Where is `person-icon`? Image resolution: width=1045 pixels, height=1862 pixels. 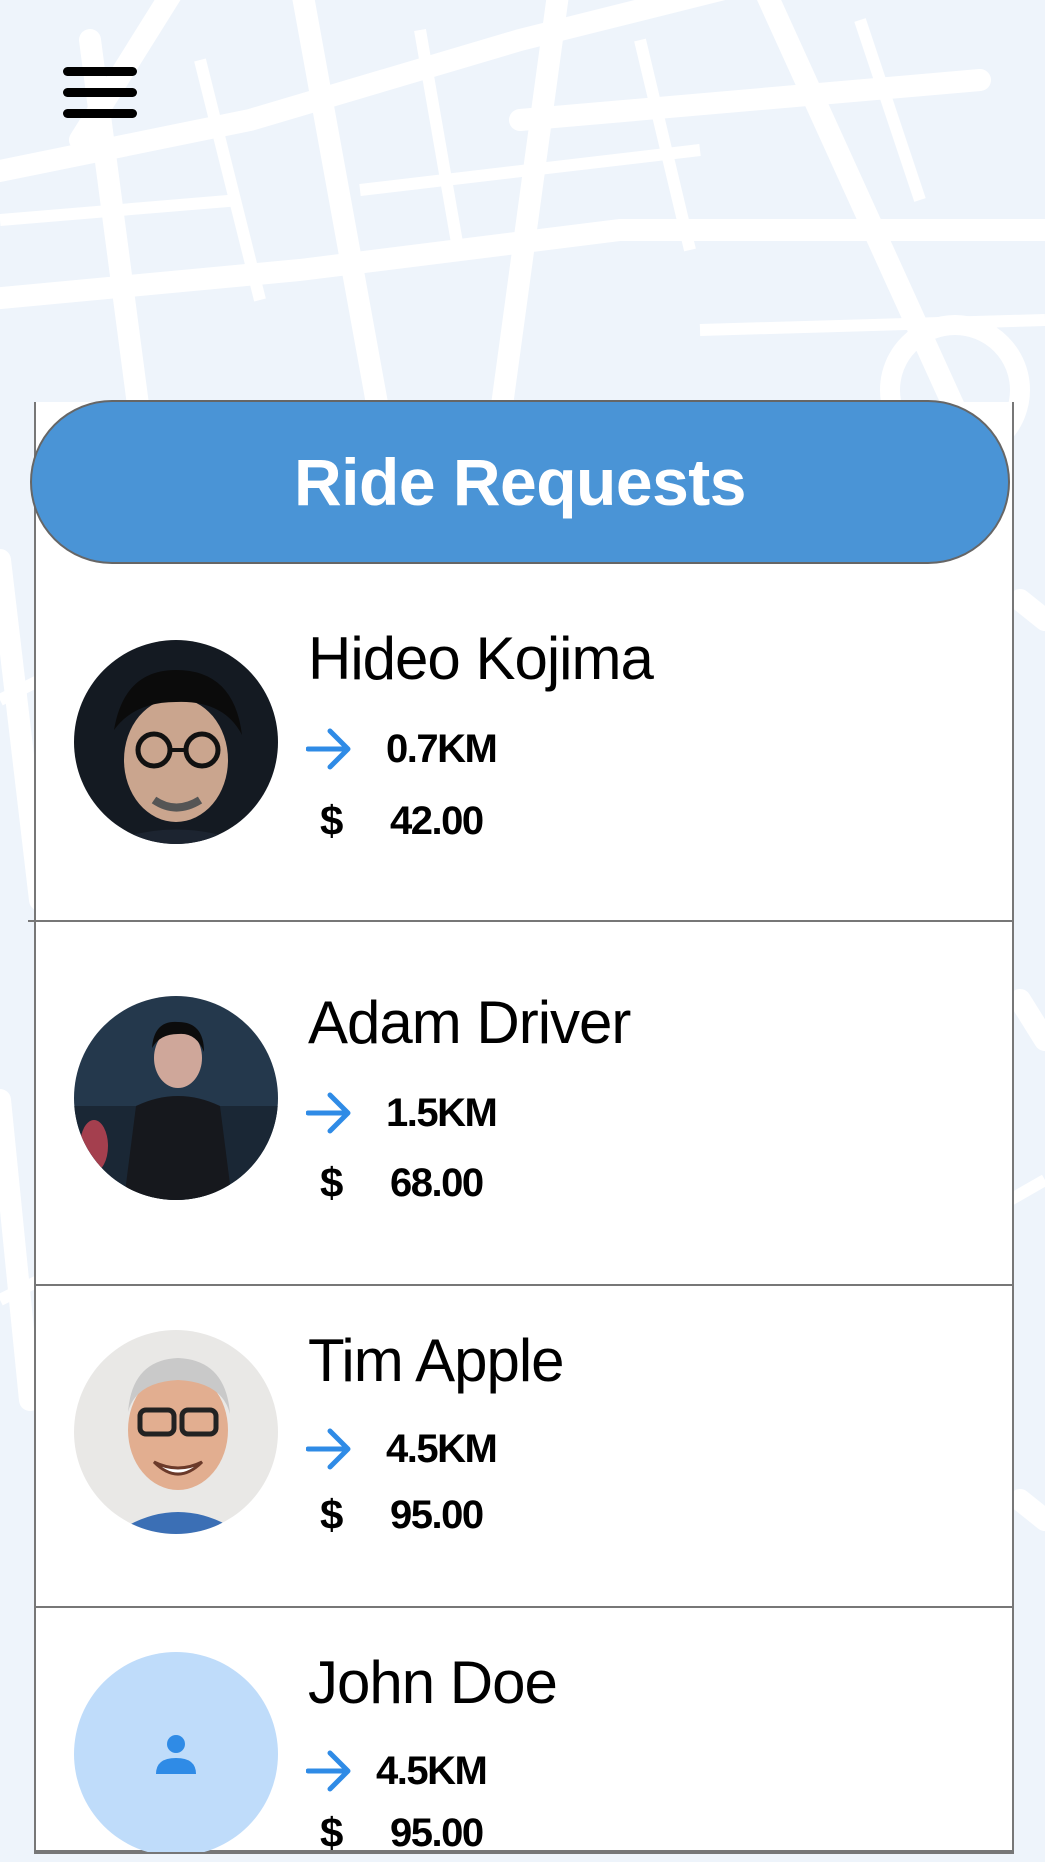
person-icon is located at coordinates (176, 1754).